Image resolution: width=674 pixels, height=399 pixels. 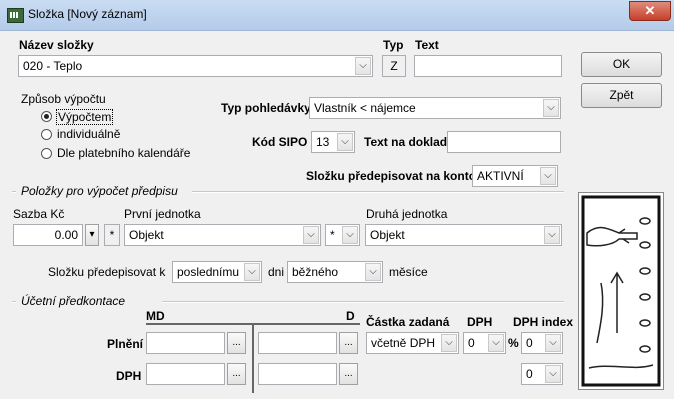 I want to click on dph-index-label: DPH index, so click(x=543, y=322).